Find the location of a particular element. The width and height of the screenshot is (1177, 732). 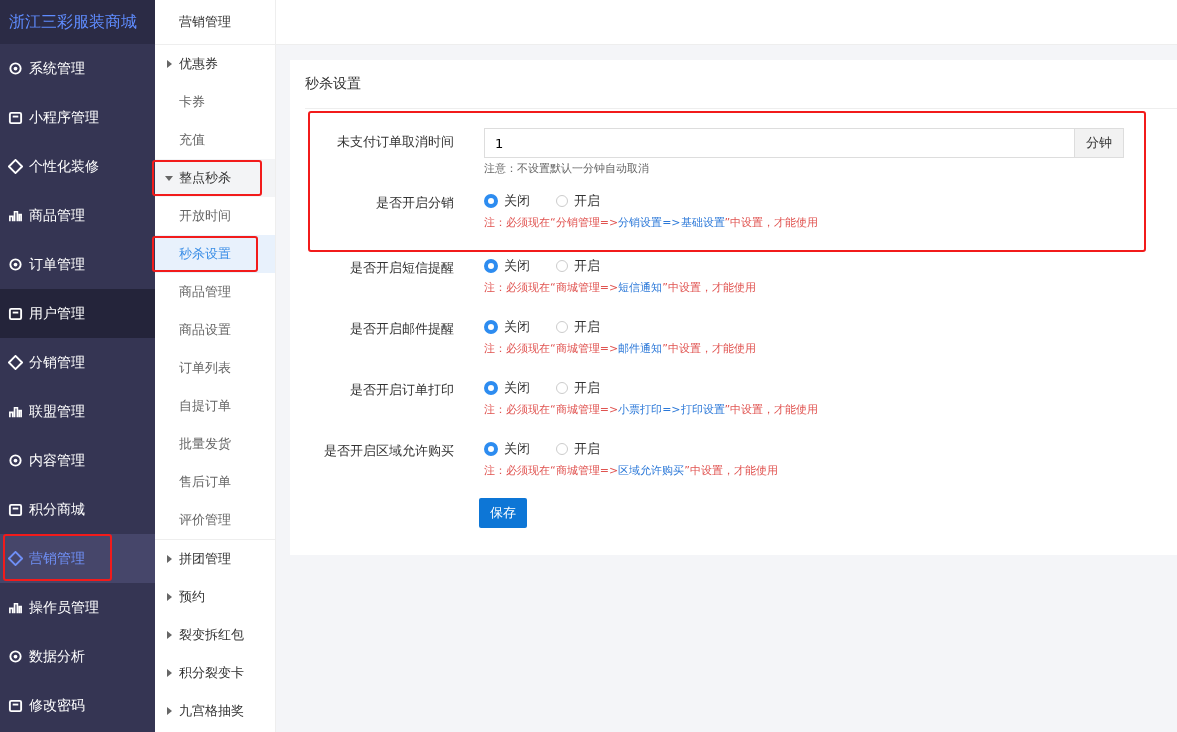

submenu-item: 卡券 is located at coordinates (215, 102).